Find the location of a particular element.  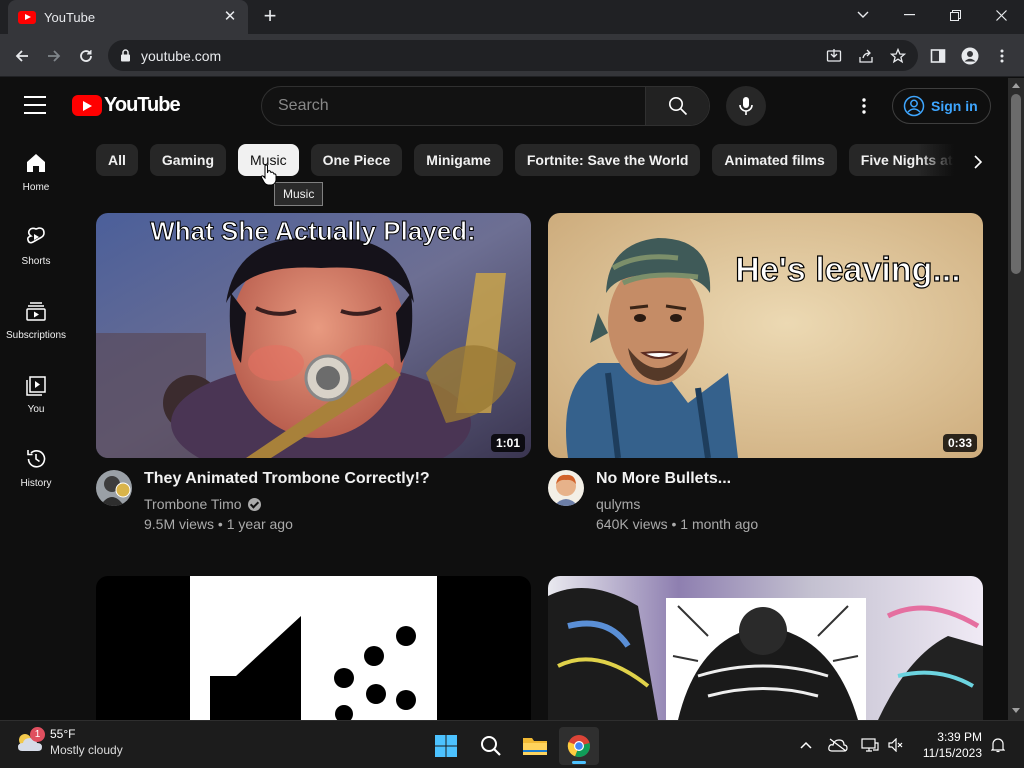

chrome-icon is located at coordinates (578, 746).